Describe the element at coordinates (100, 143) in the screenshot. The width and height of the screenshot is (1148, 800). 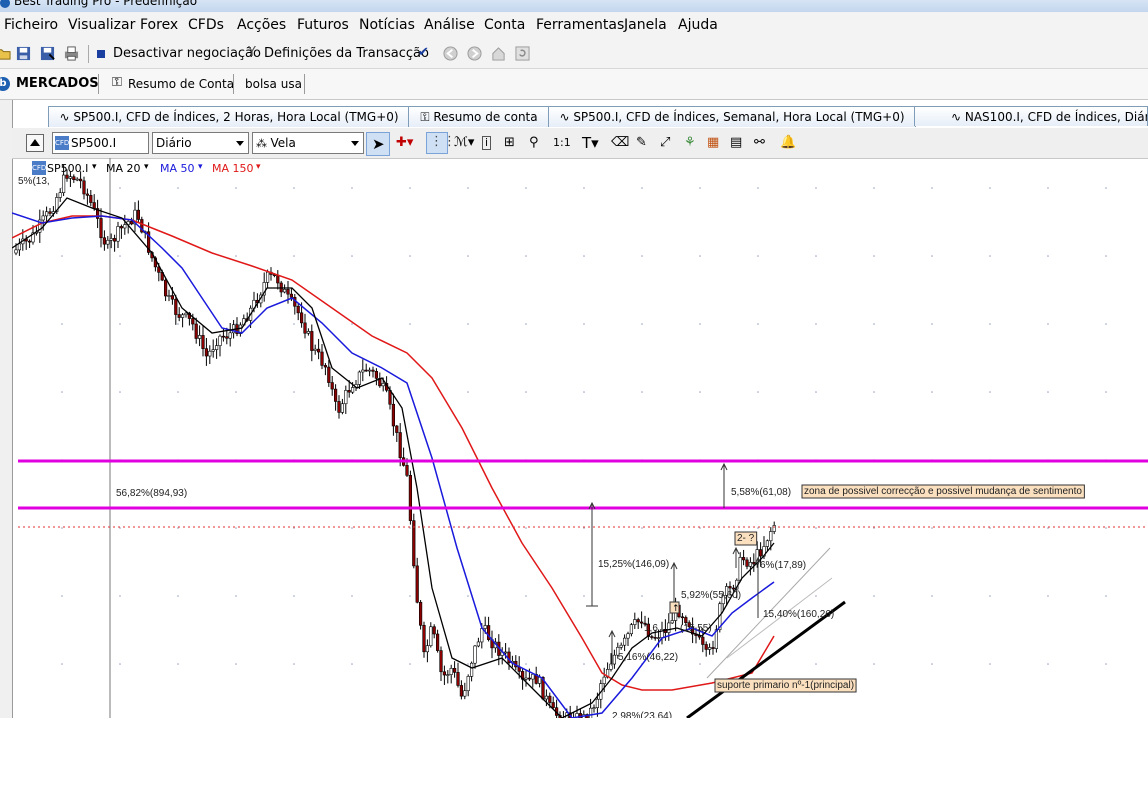
I see `symbol-input: CFD SP500.I` at that location.